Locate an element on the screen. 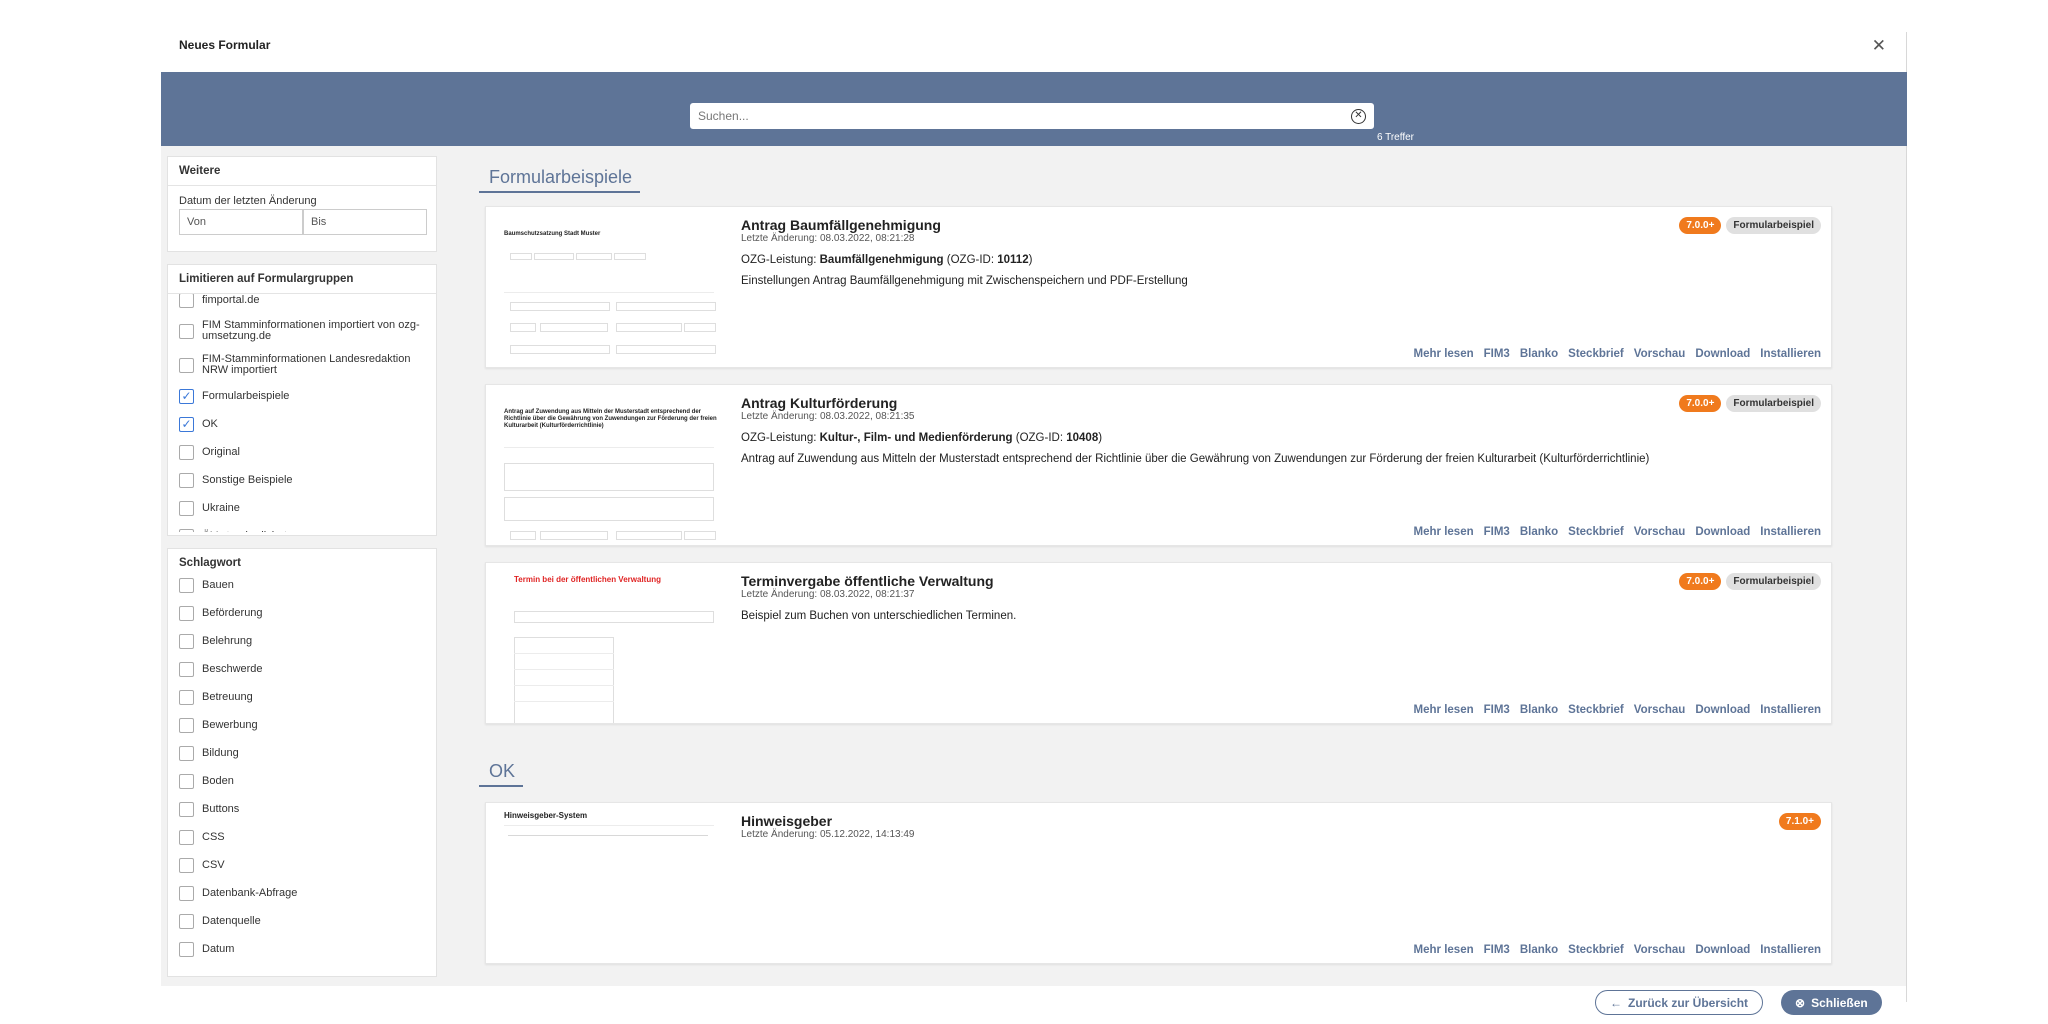  keyword-filter-item: Datenbank-Abfrage is located at coordinates (302, 893).